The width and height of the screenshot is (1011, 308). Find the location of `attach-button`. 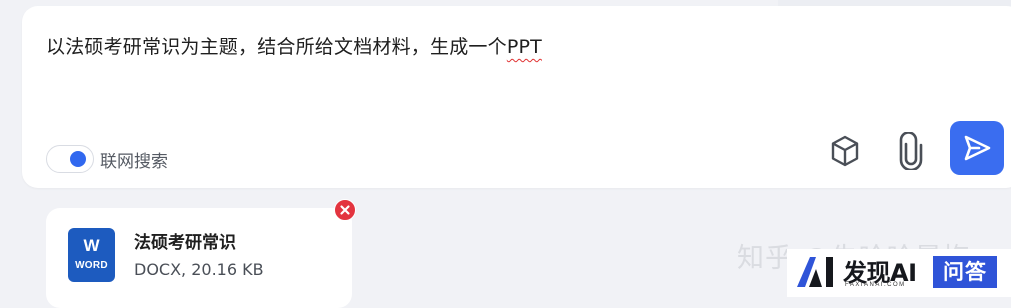

attach-button is located at coordinates (911, 151).